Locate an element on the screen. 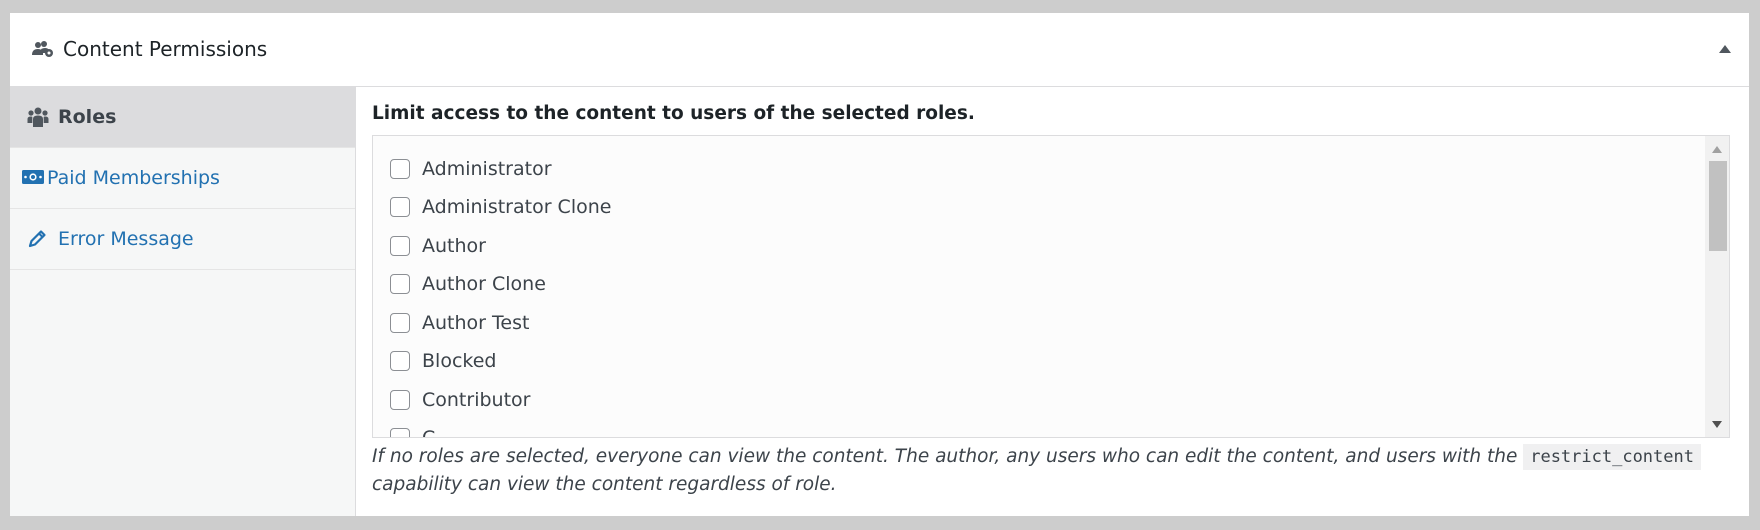  role-label: Blocked is located at coordinates (459, 361).